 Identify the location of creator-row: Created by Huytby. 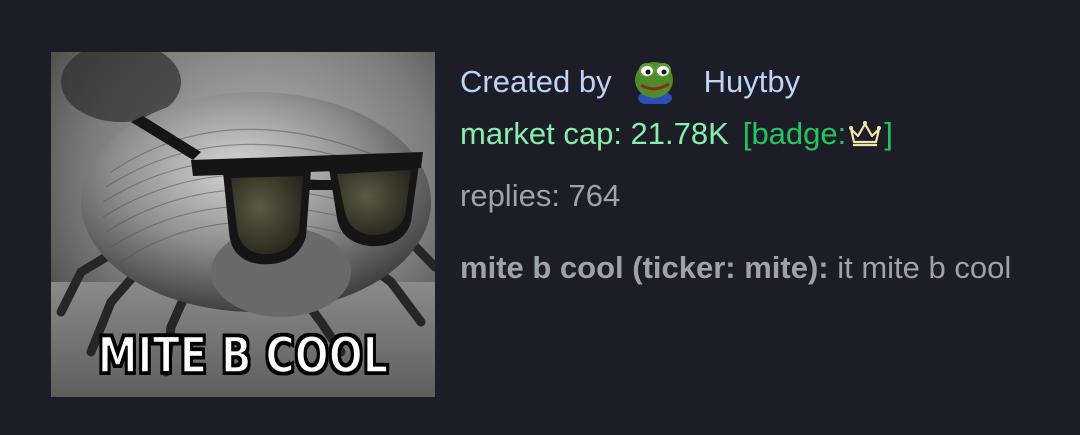
(630, 82).